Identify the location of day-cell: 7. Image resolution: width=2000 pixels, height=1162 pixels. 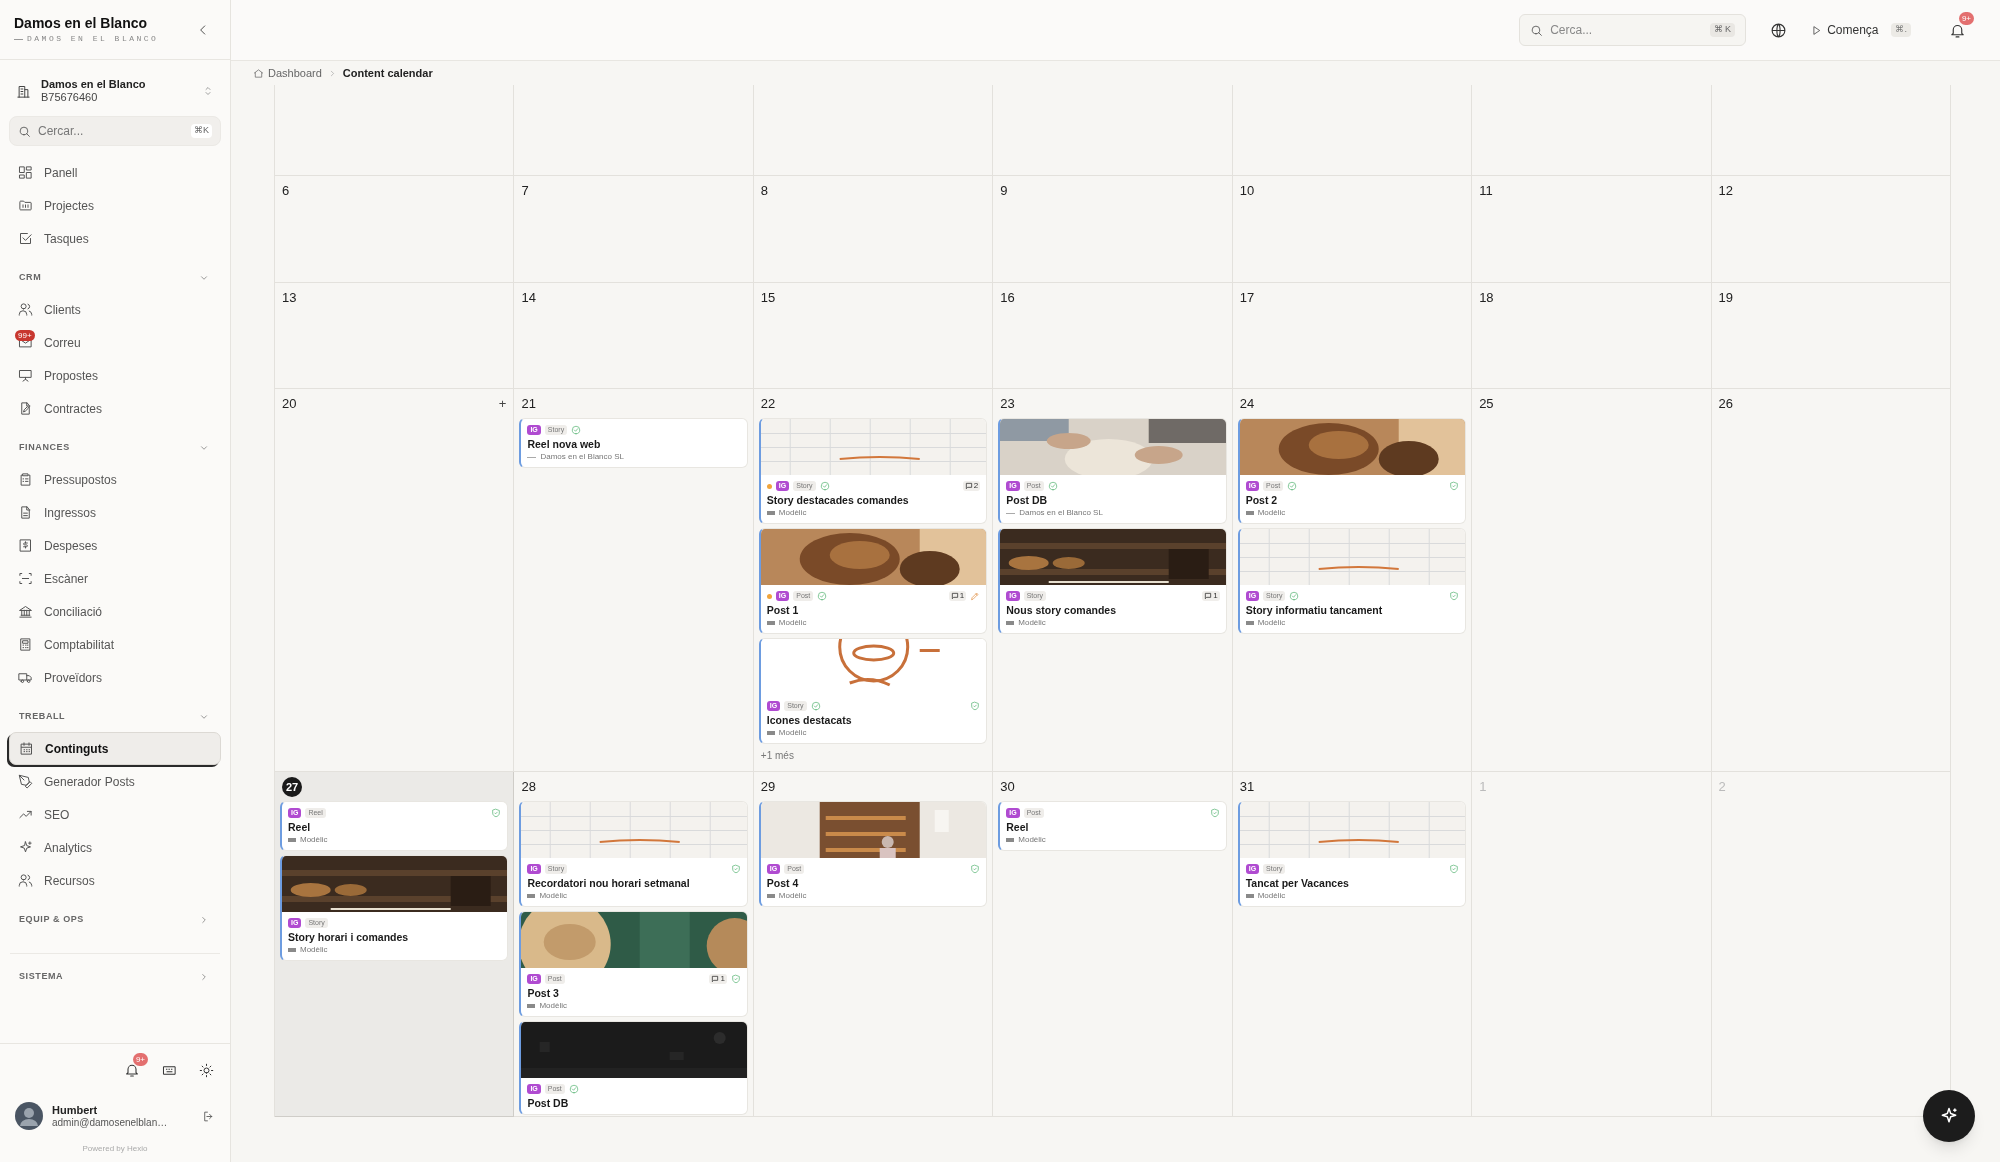
(634, 229).